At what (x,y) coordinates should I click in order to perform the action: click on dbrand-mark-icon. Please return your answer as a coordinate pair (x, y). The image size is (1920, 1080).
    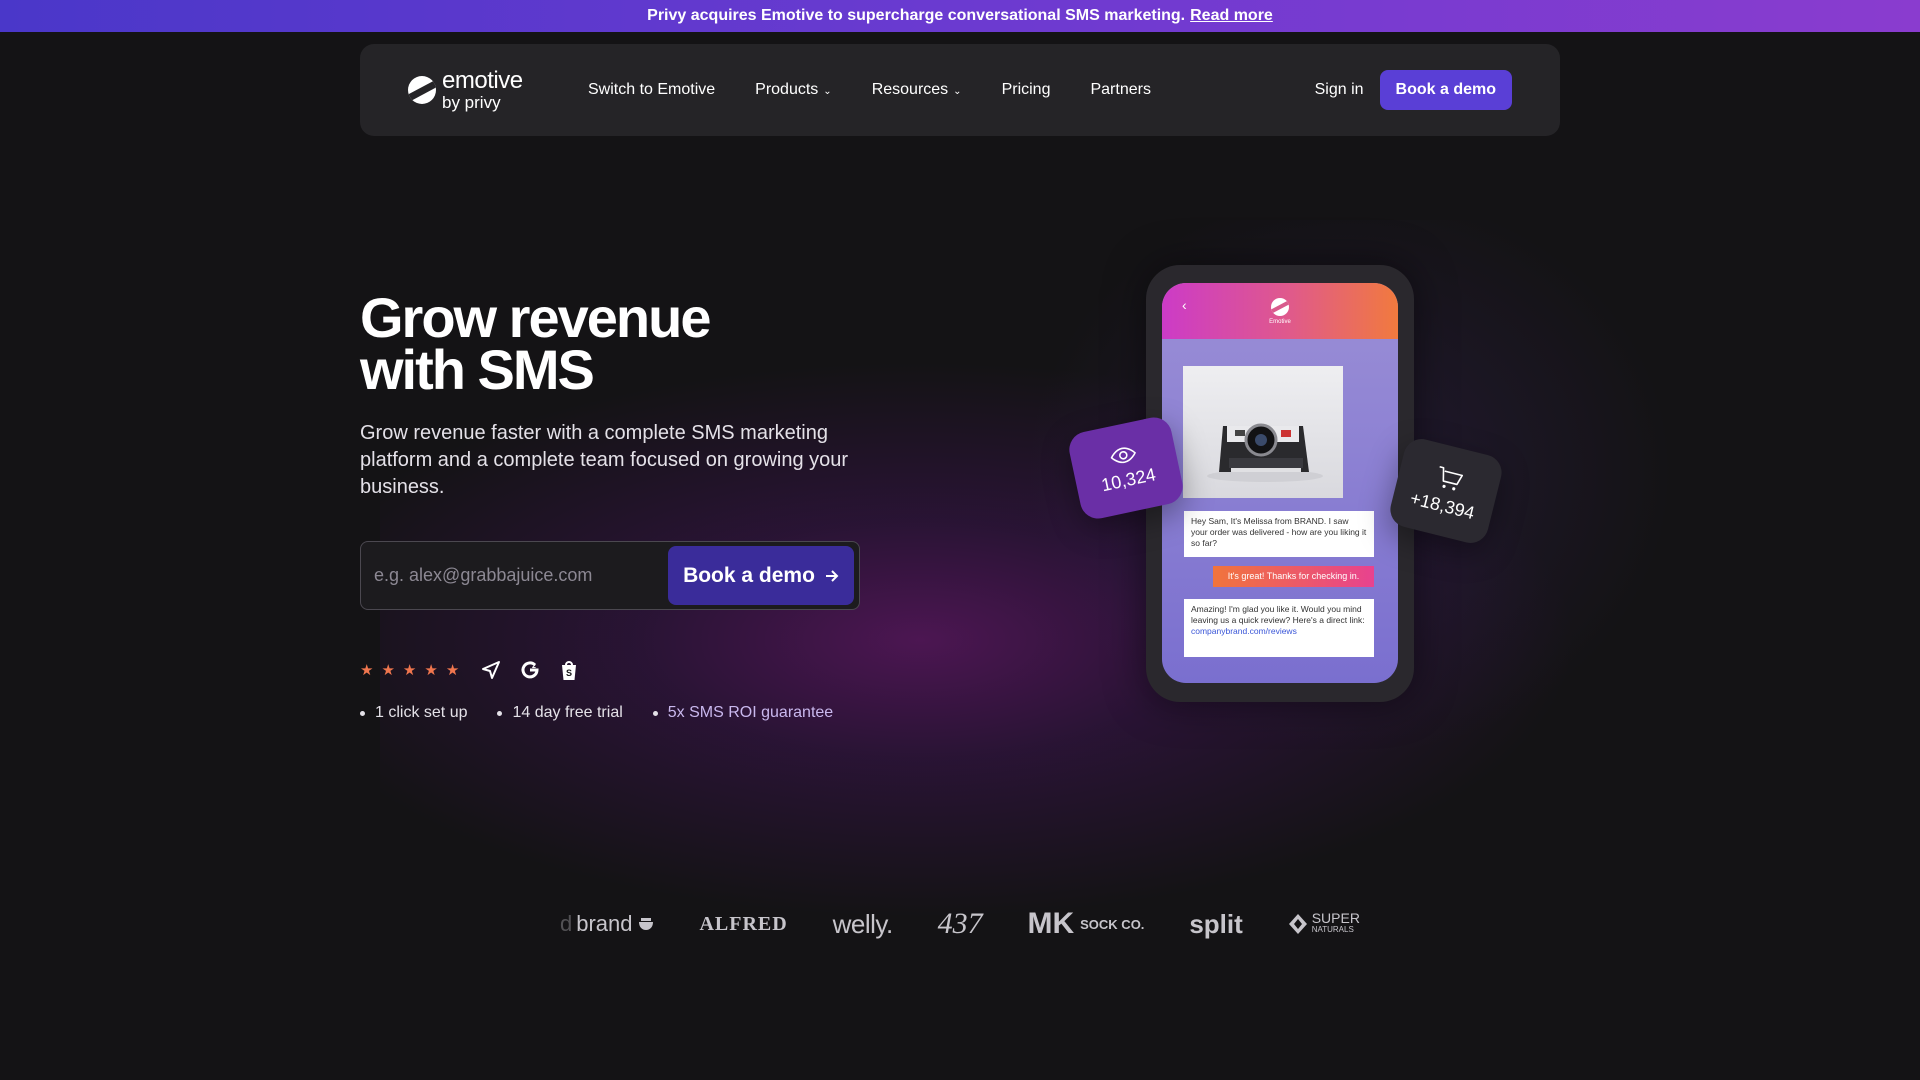
    Looking at the image, I should click on (645, 924).